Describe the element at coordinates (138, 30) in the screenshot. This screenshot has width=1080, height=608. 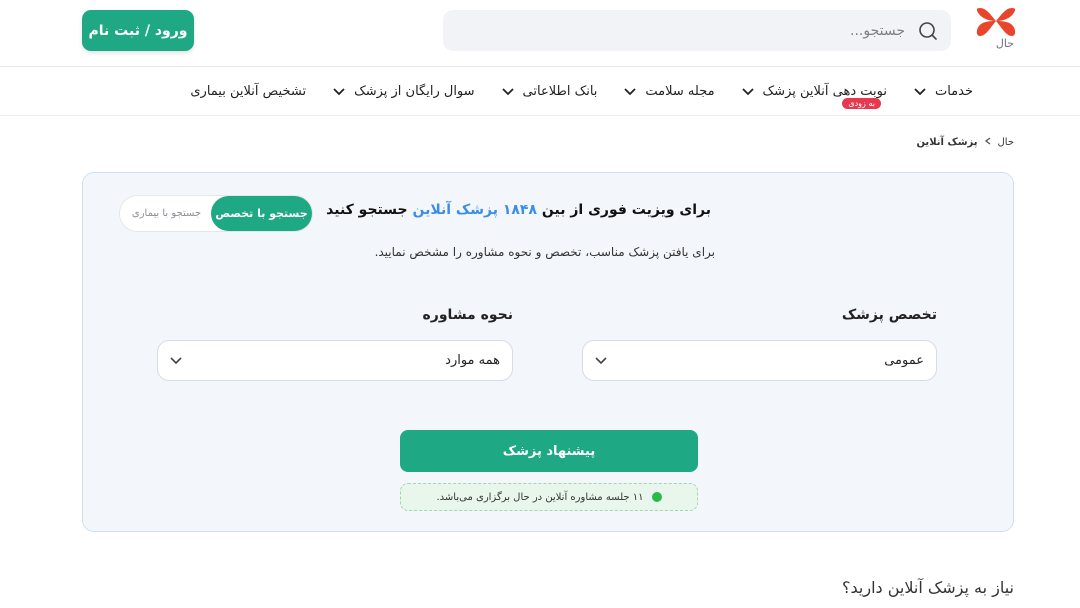
I see `login-register-button: ورود / ثبت نام` at that location.